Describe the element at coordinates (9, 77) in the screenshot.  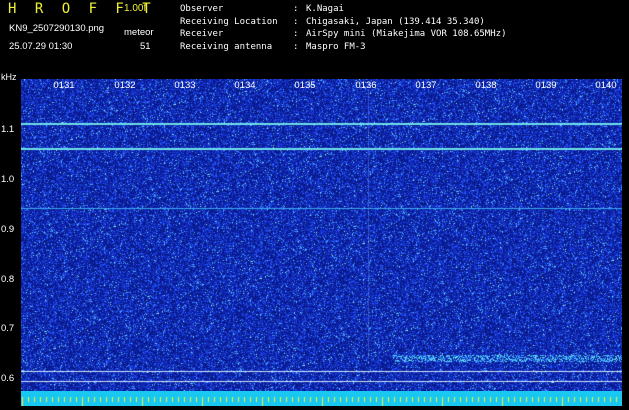
I see `frequency-unit-label: kHz` at that location.